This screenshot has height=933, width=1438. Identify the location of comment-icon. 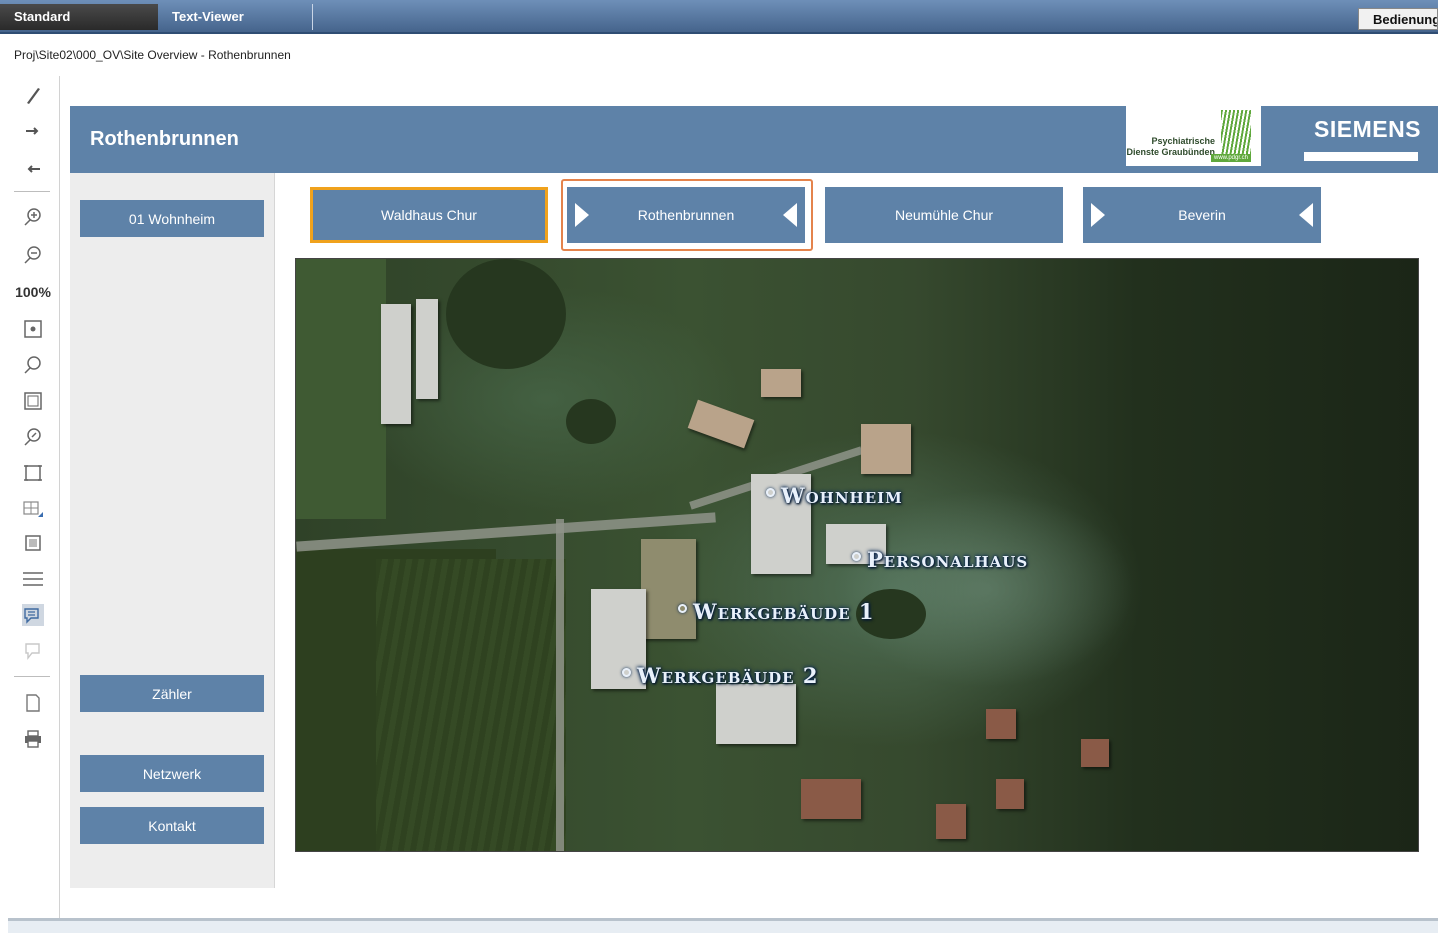
(33, 615).